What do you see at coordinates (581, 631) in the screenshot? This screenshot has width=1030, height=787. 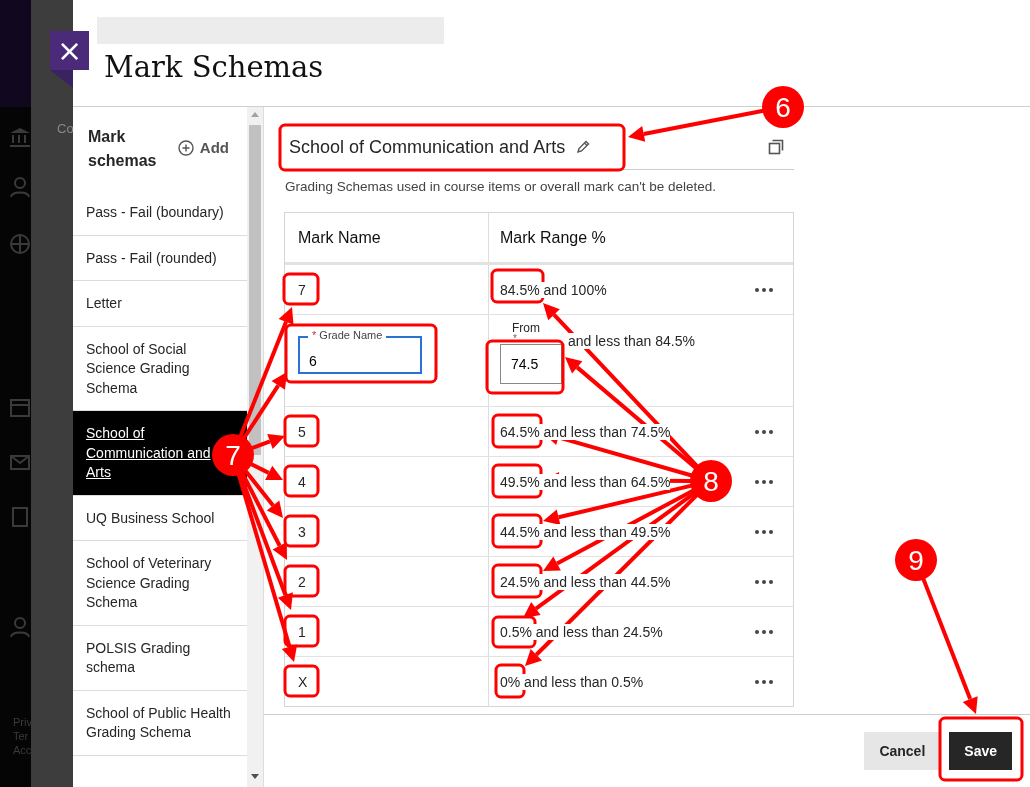 I see `mark-range: 0.5% and less than 24.5%` at bounding box center [581, 631].